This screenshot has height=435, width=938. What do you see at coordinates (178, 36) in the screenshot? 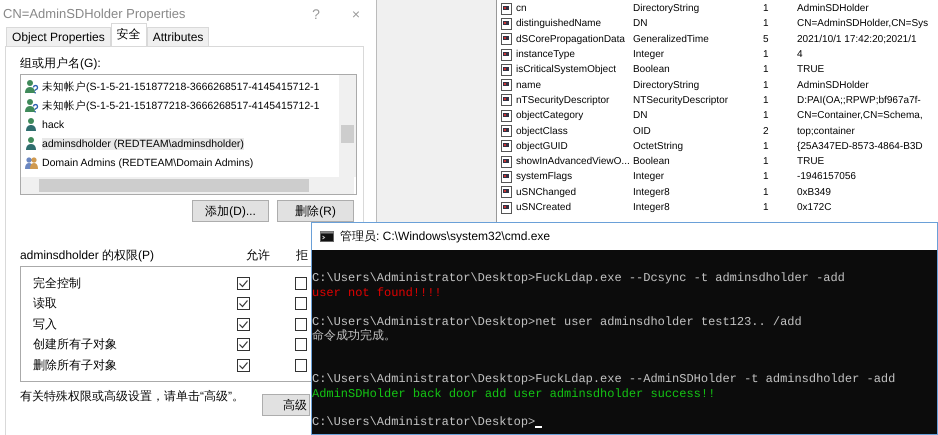
I see `tab: Attributes` at bounding box center [178, 36].